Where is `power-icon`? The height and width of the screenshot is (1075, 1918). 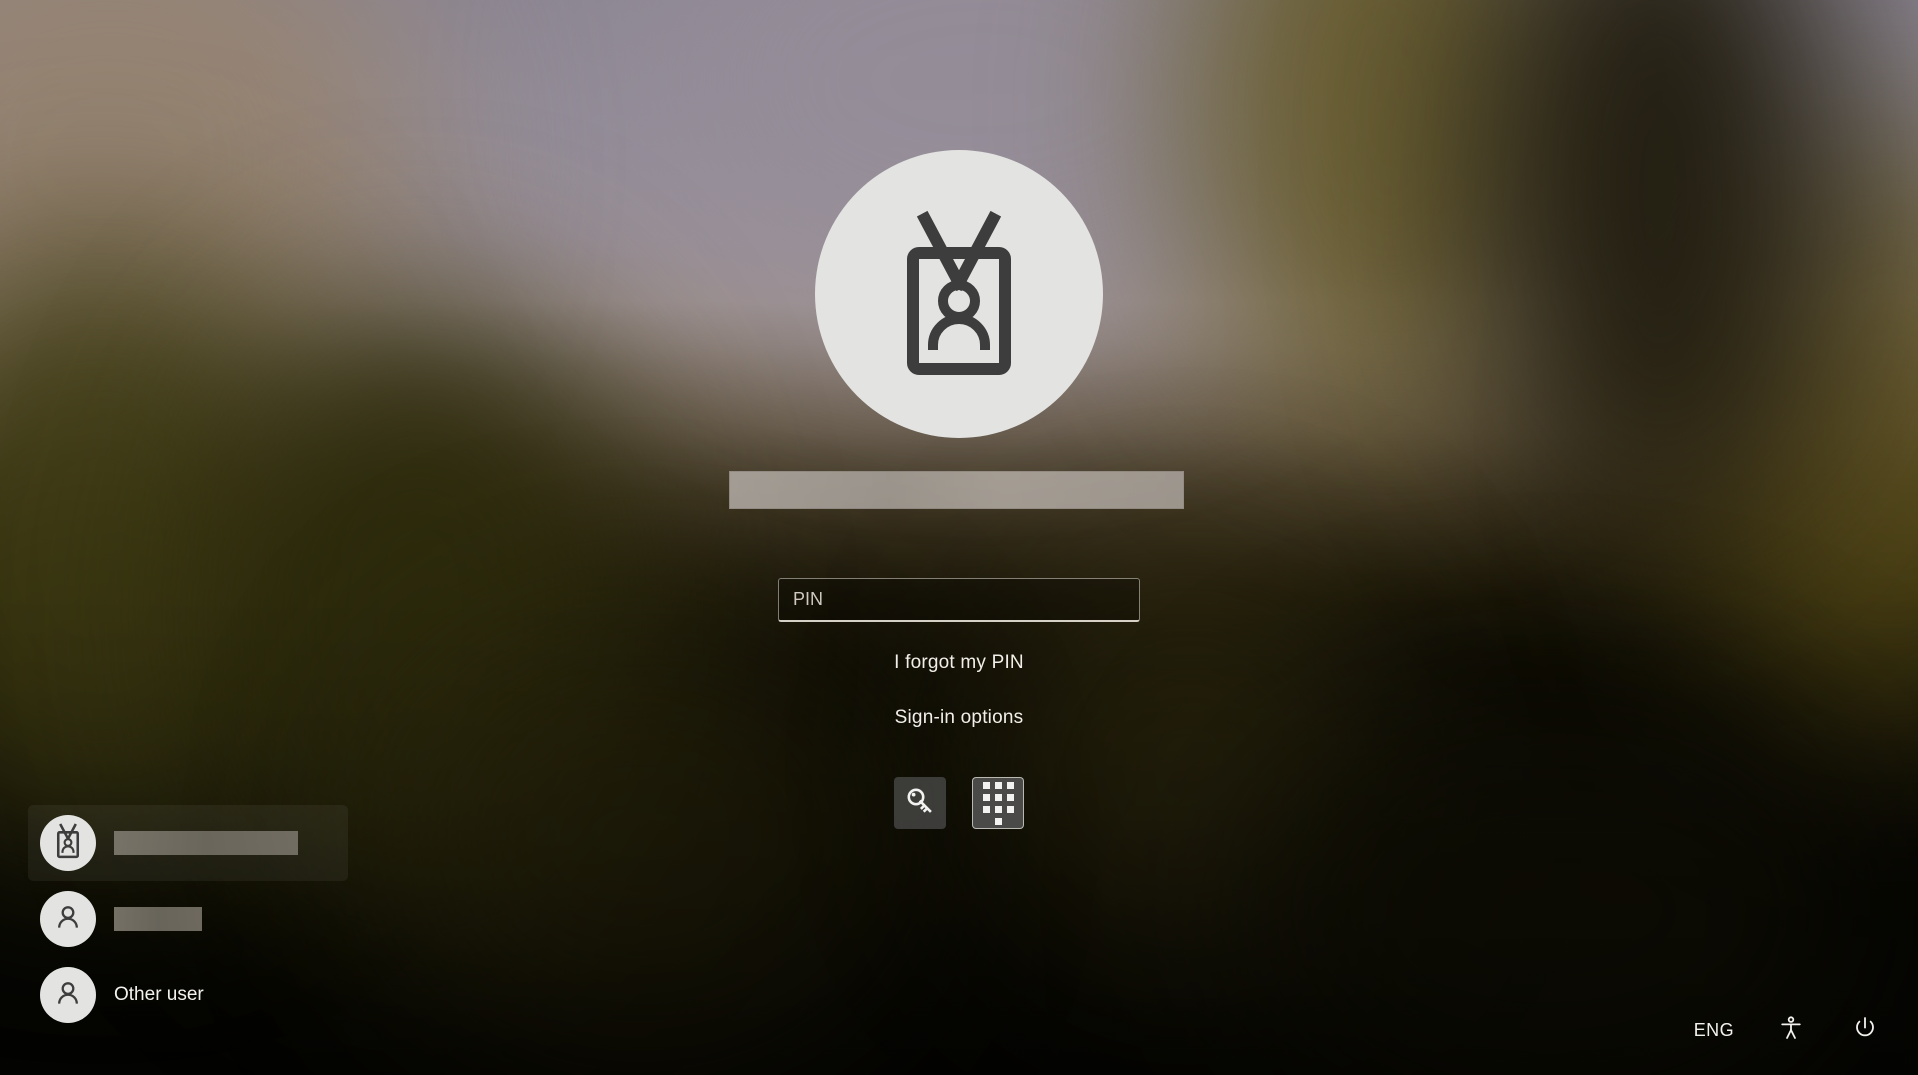
power-icon is located at coordinates (1865, 1030).